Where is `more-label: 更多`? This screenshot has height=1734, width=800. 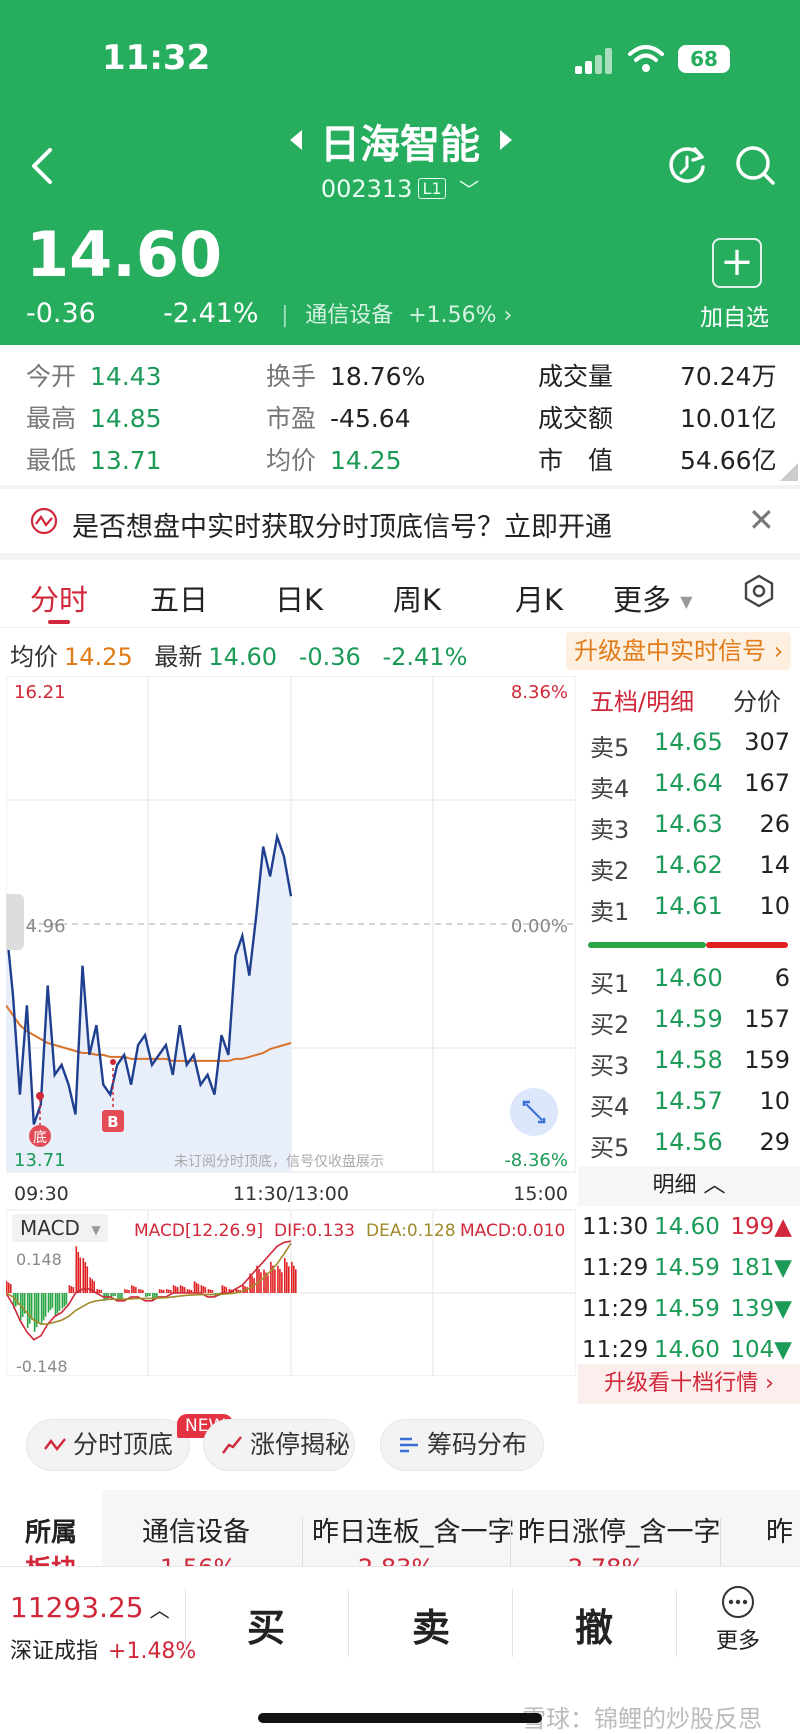
more-label: 更多 is located at coordinates (738, 1639).